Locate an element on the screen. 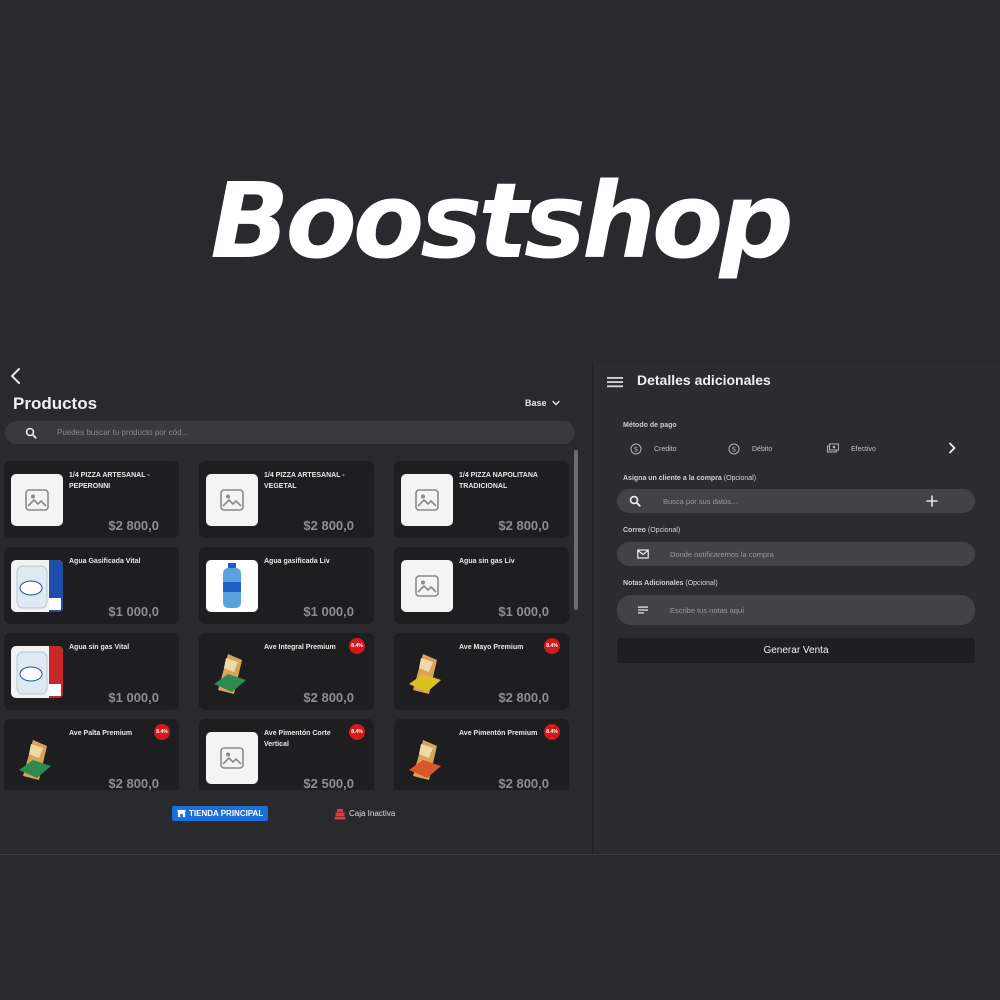  details-title: Detalles adicionales is located at coordinates (704, 380).